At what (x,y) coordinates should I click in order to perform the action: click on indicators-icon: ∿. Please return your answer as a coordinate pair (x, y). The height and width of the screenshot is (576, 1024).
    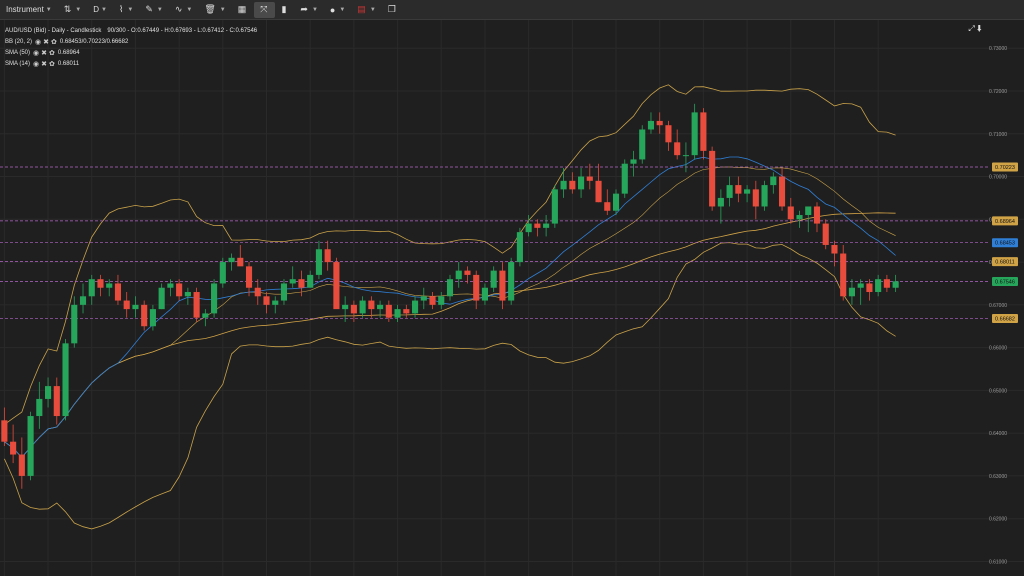
    Looking at the image, I should click on (178, 9).